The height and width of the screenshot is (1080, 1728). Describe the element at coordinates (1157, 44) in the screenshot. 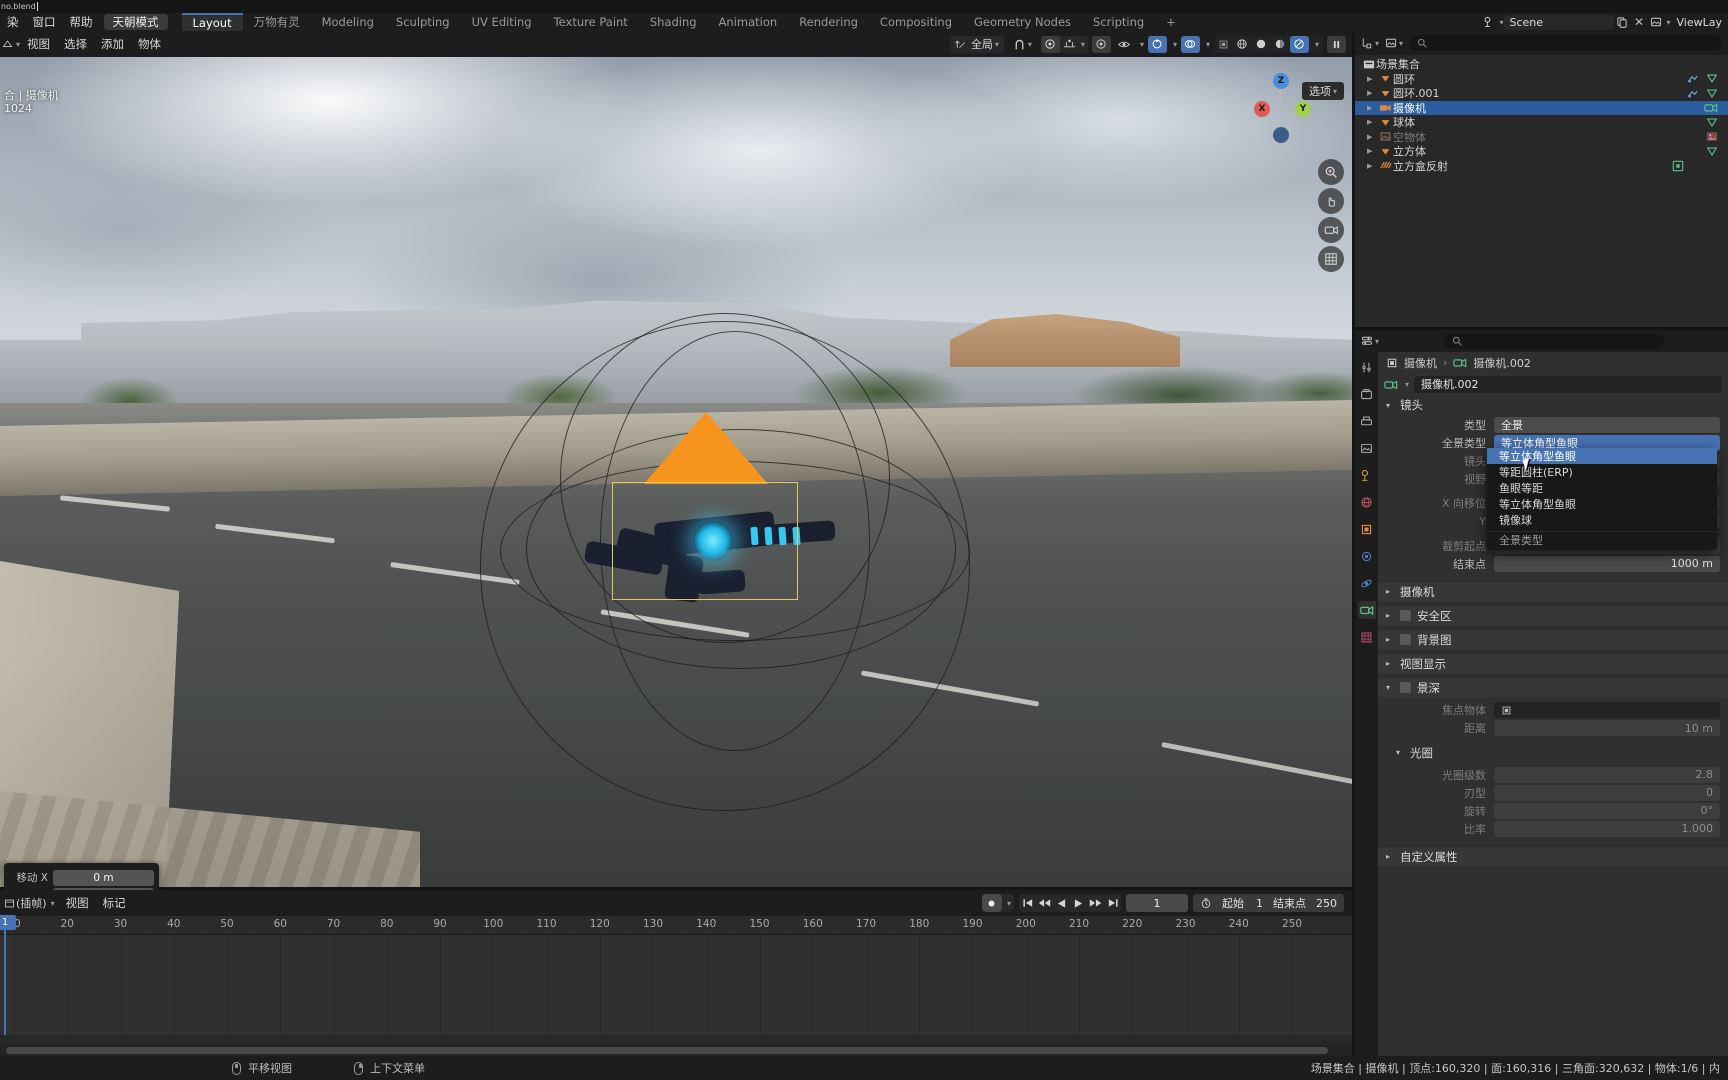

I see `gizmo-icon` at that location.